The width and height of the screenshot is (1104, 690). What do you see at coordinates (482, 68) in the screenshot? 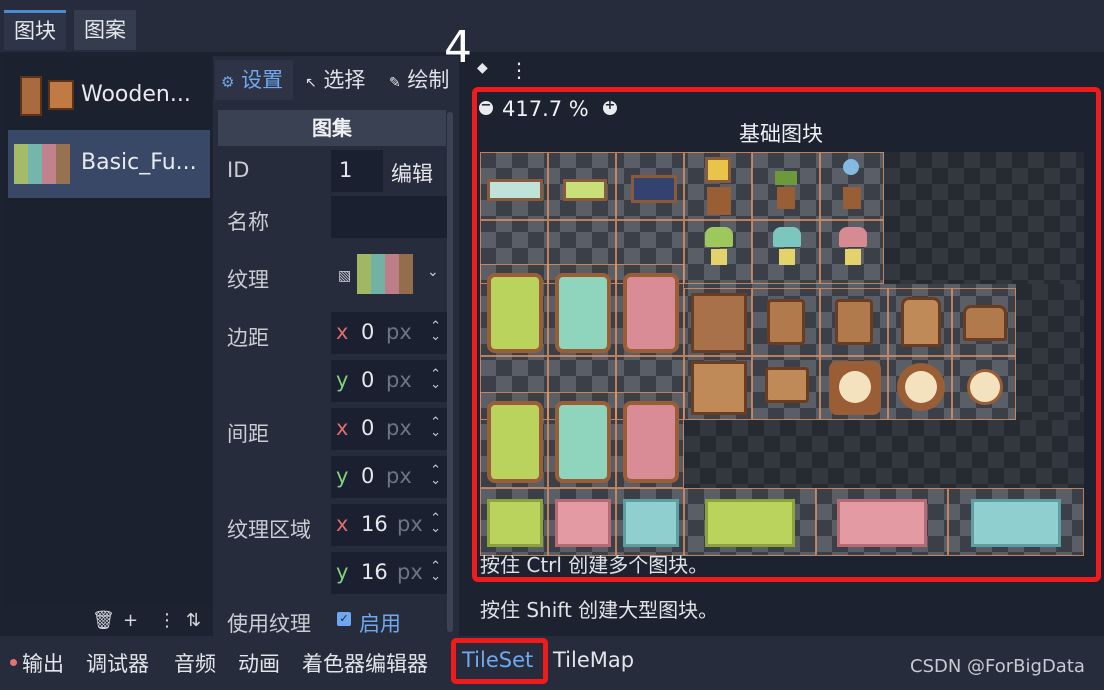
I see `eraser-icon: ◆` at bounding box center [482, 68].